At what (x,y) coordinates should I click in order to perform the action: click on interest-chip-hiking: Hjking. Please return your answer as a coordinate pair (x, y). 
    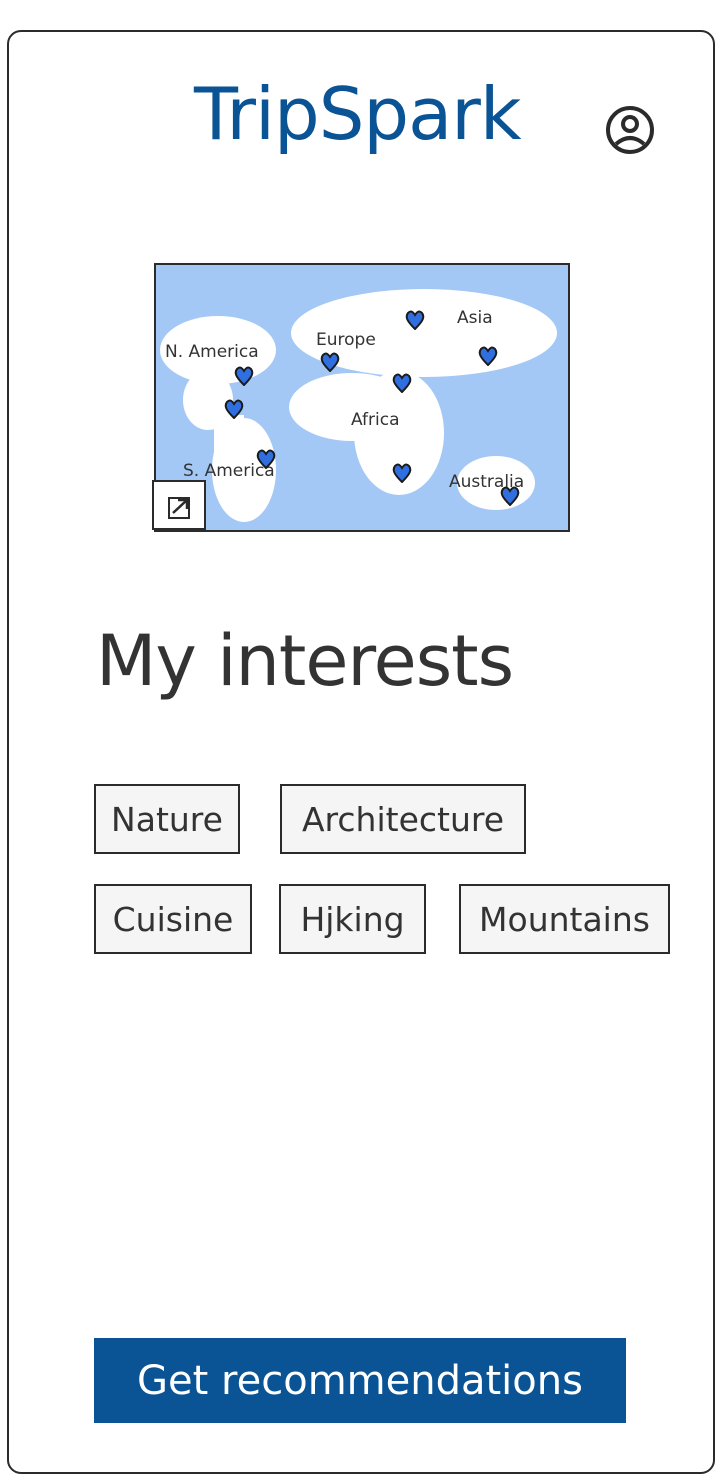
    Looking at the image, I should click on (352, 919).